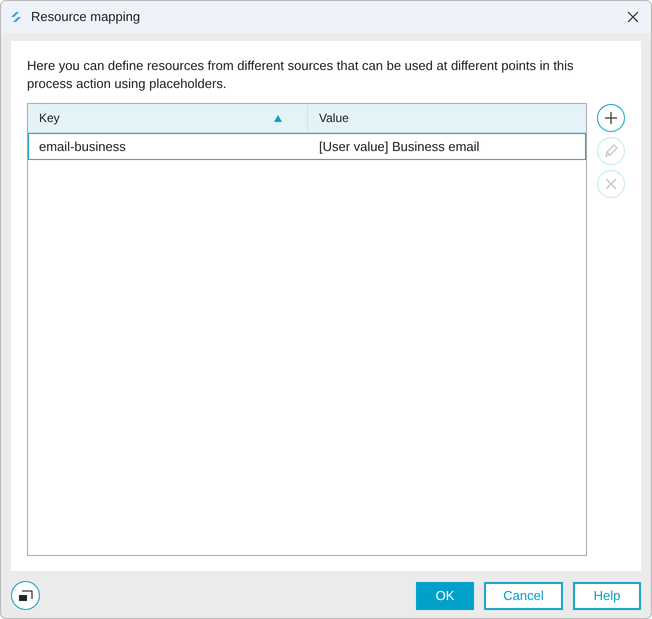 This screenshot has height=619, width=652. I want to click on sort-ascending-icon, so click(278, 118).